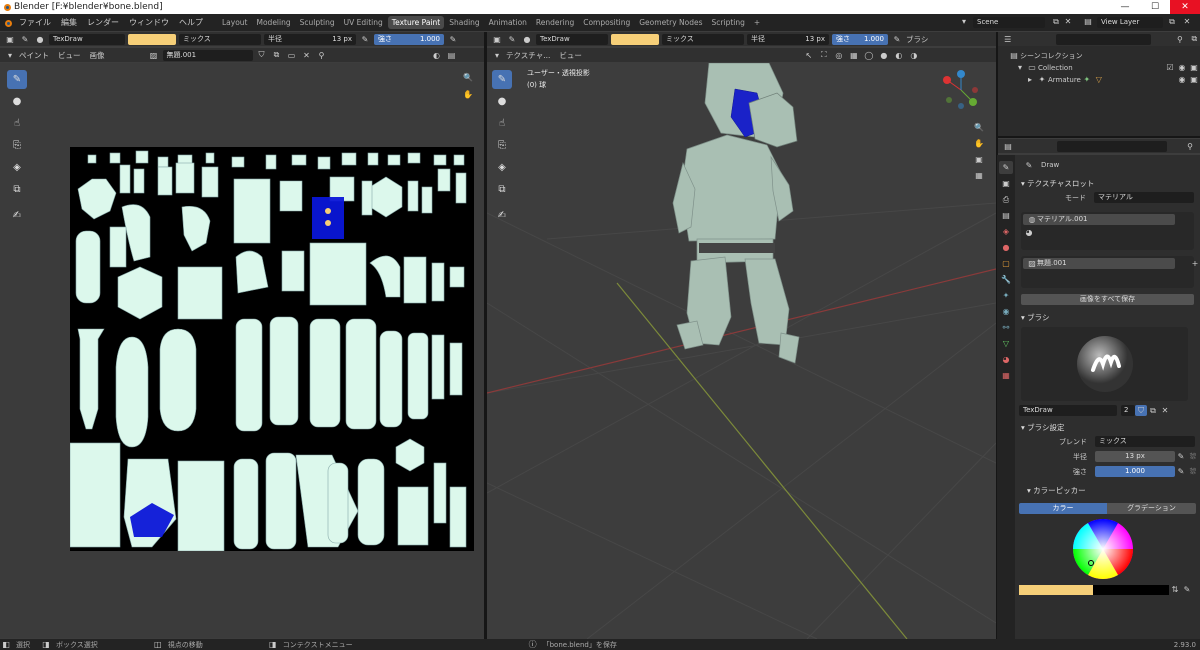 The height and width of the screenshot is (650, 1200). I want to click on add-workspace-button: +, so click(757, 22).